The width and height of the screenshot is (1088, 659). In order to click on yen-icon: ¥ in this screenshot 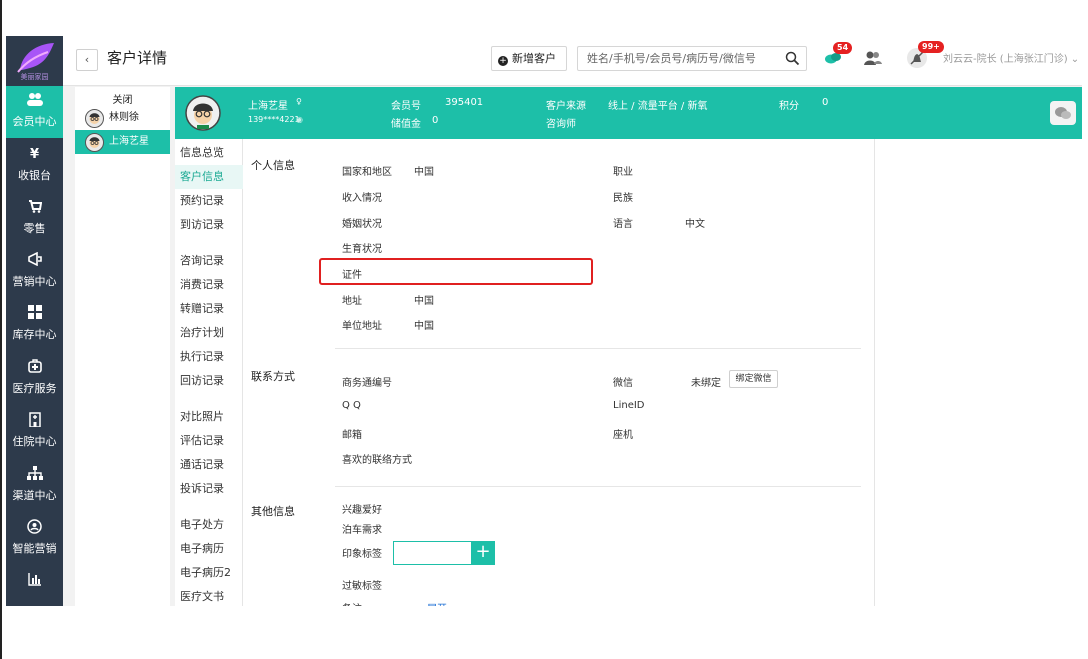, I will do `click(34, 154)`.